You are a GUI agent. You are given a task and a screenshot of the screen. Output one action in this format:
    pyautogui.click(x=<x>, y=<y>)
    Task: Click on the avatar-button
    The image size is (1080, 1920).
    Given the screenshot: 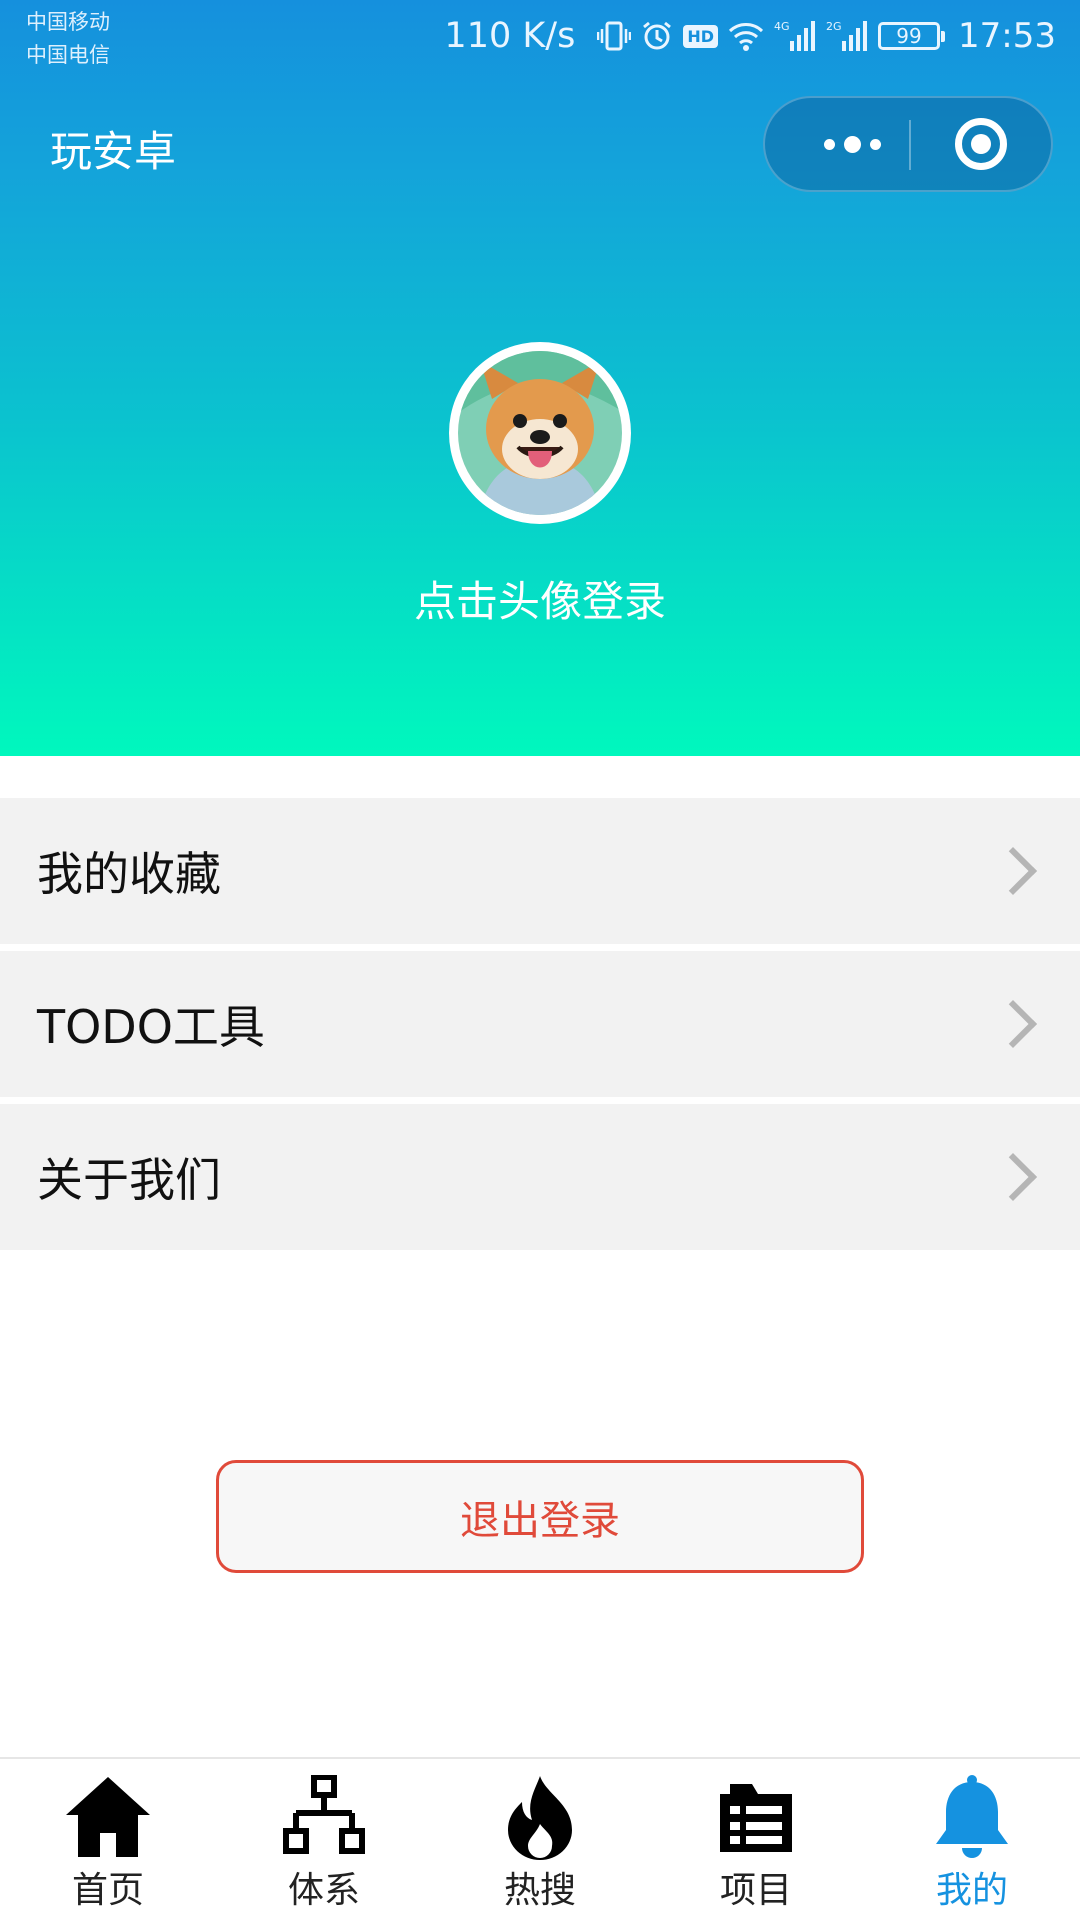 What is the action you would take?
    pyautogui.click(x=540, y=433)
    